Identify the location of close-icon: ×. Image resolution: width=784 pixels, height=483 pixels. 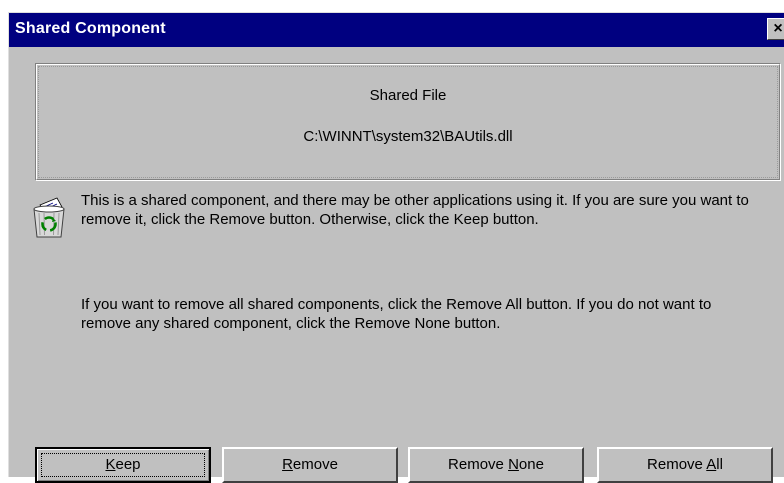
(778, 28).